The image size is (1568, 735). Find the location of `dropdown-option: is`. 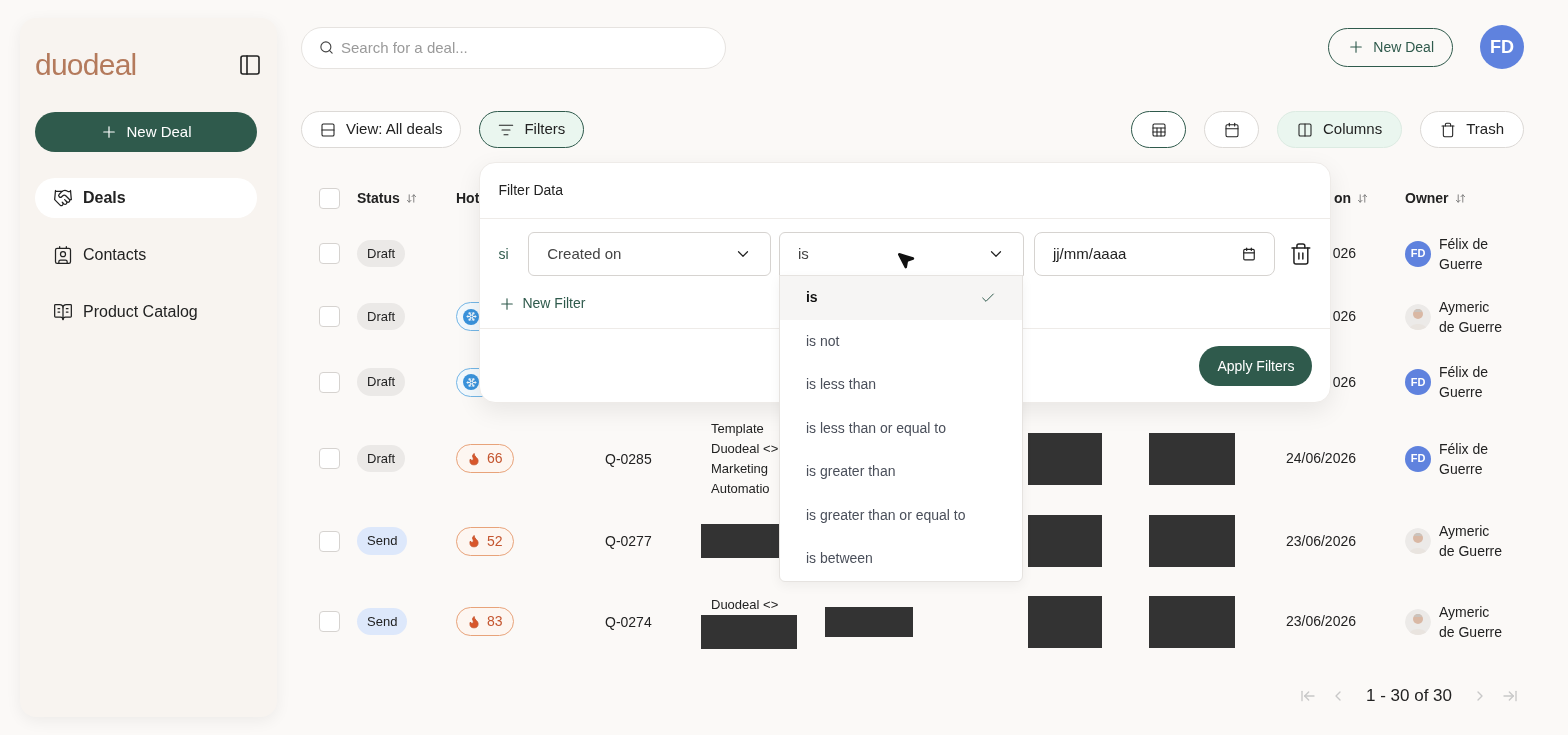

dropdown-option: is is located at coordinates (900, 298).